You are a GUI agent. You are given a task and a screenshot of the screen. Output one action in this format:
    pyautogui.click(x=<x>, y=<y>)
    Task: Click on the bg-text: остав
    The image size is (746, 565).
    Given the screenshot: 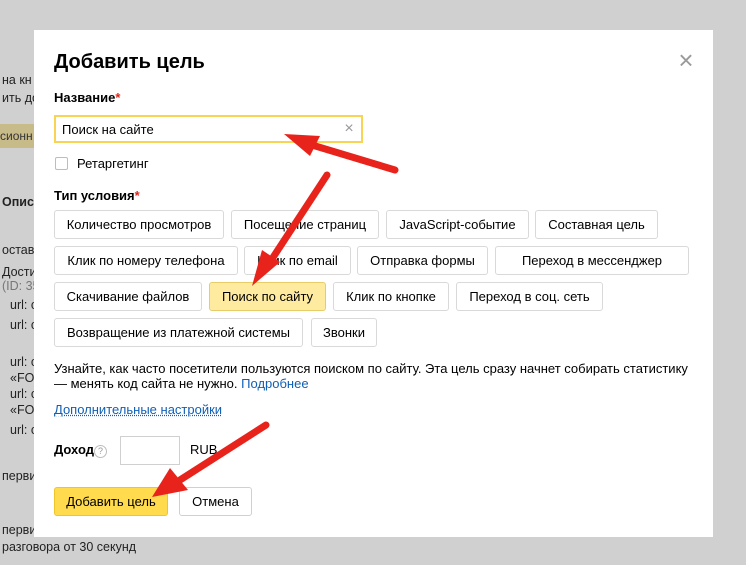 What is the action you would take?
    pyautogui.click(x=18, y=250)
    